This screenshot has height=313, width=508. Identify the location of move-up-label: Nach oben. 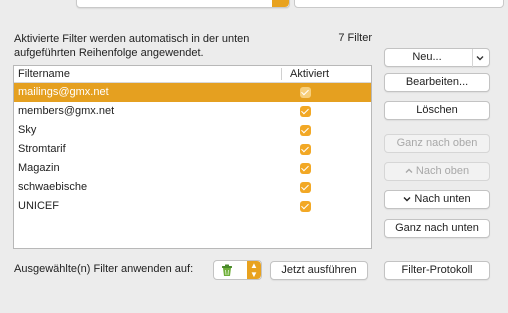
(442, 171).